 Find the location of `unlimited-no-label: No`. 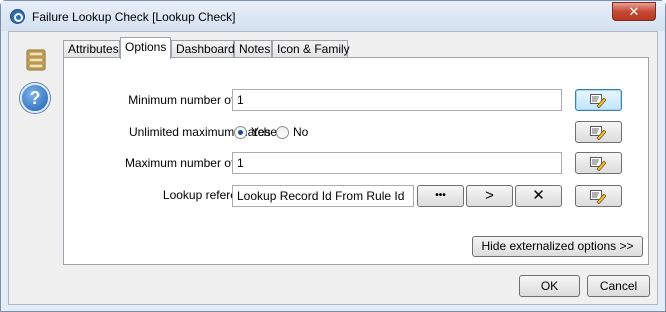

unlimited-no-label: No is located at coordinates (300, 132).